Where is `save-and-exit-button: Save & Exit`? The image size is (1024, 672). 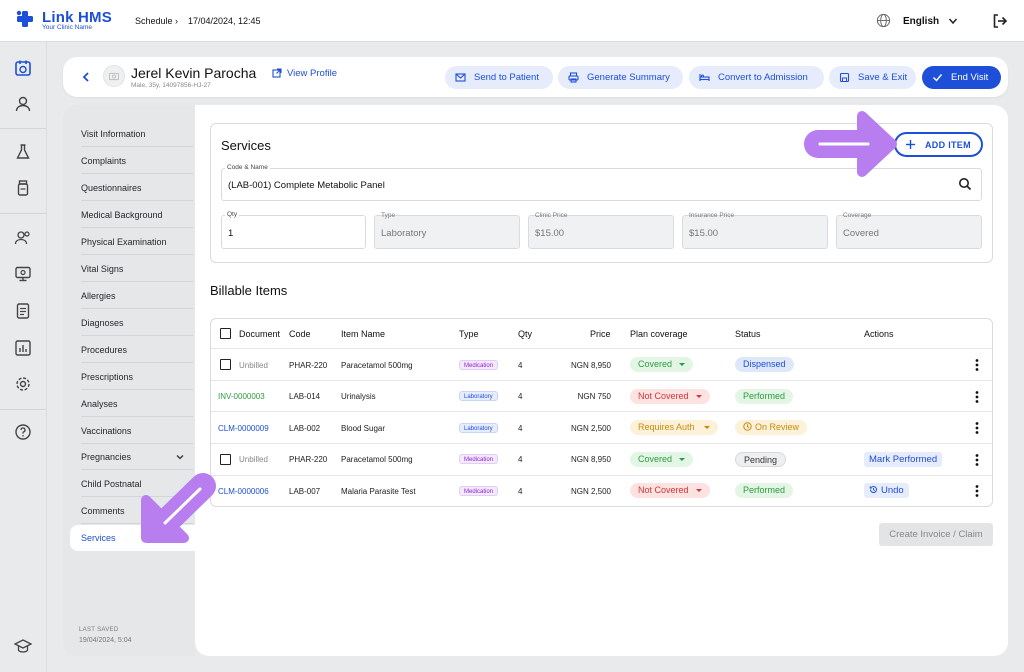 save-and-exit-button: Save & Exit is located at coordinates (872, 77).